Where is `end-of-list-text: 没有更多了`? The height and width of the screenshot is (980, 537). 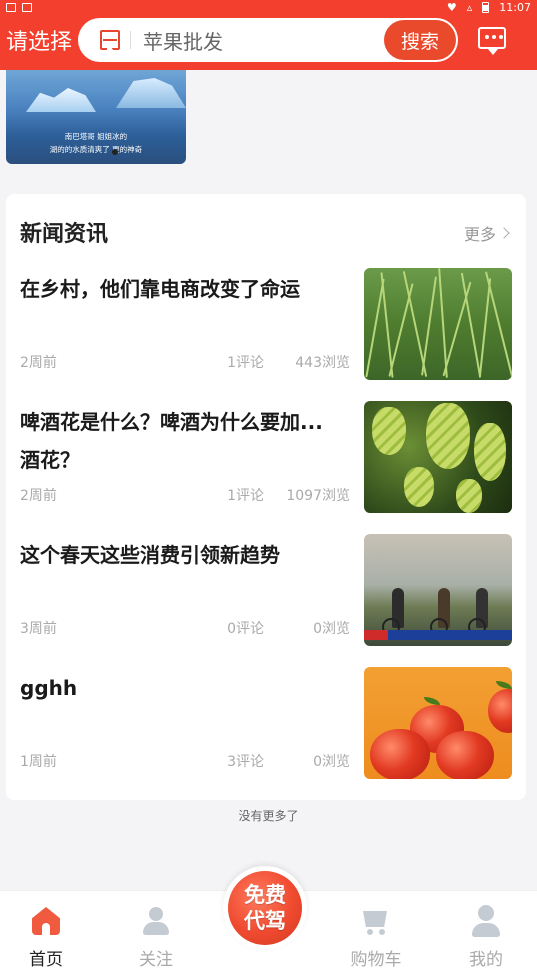
end-of-list-text: 没有更多了 is located at coordinates (268, 816).